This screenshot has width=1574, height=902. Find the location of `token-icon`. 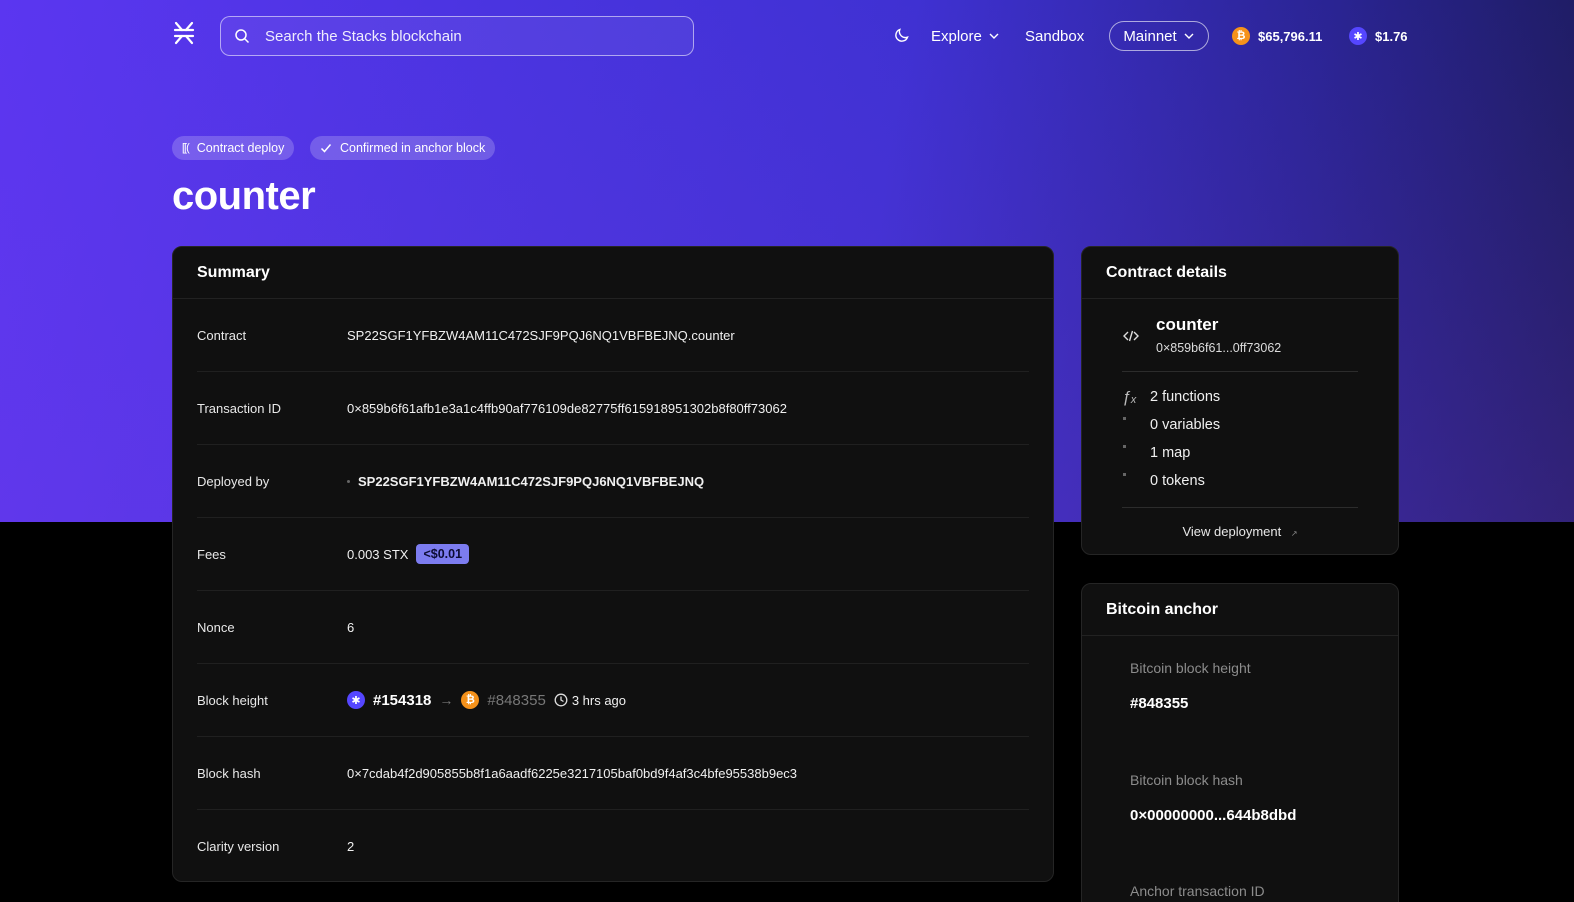

token-icon is located at coordinates (1124, 474).